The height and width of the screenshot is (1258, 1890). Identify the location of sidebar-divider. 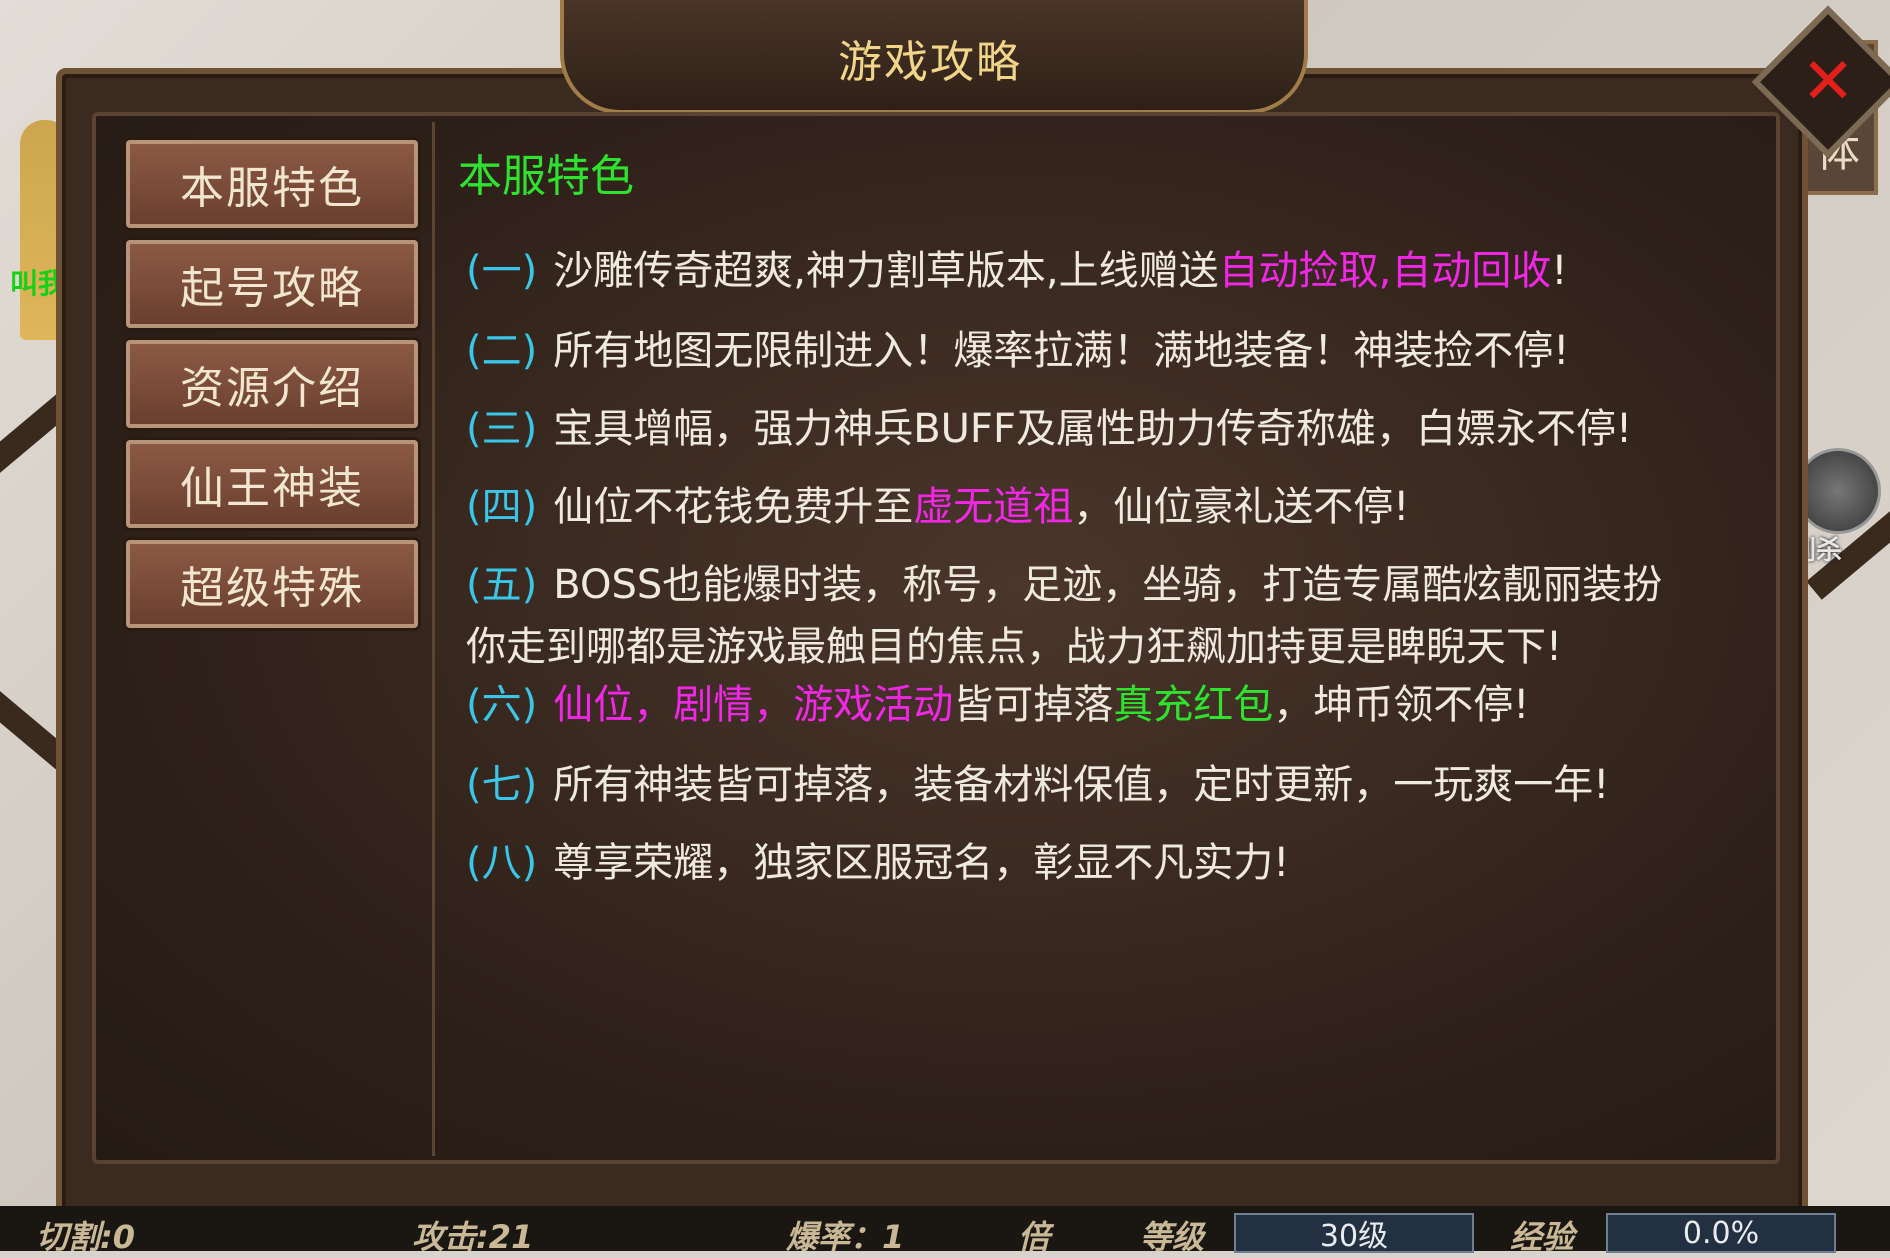
(433, 639).